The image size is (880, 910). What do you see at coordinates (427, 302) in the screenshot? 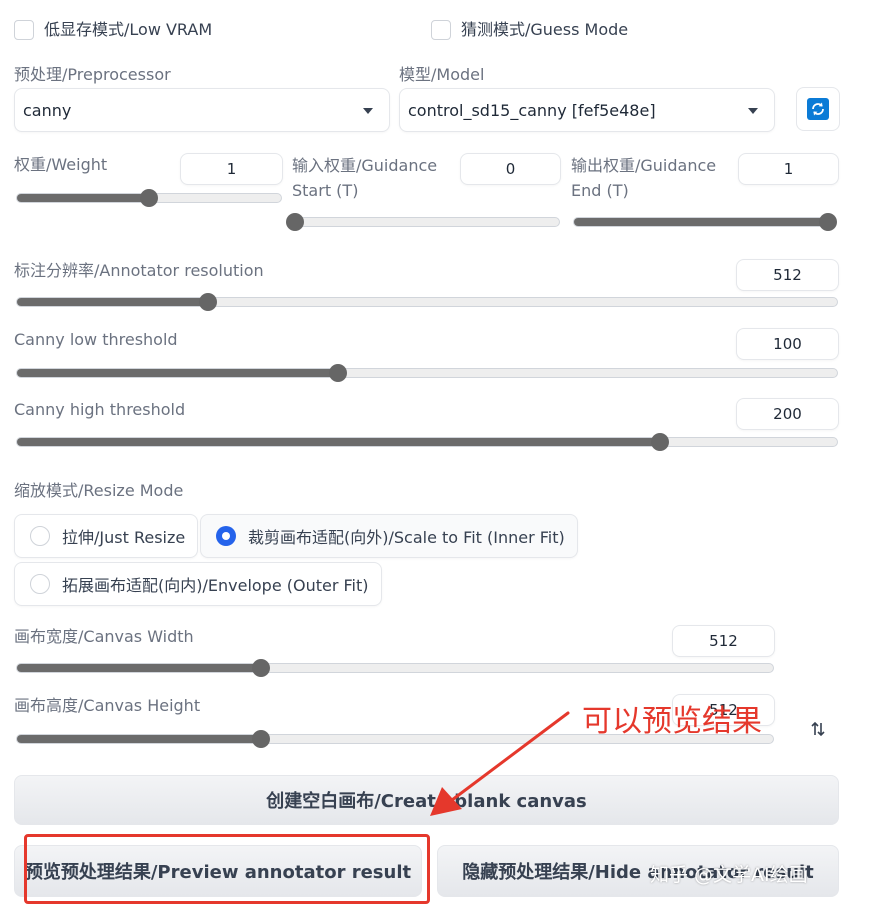
I see `annotator-resolution-slider` at bounding box center [427, 302].